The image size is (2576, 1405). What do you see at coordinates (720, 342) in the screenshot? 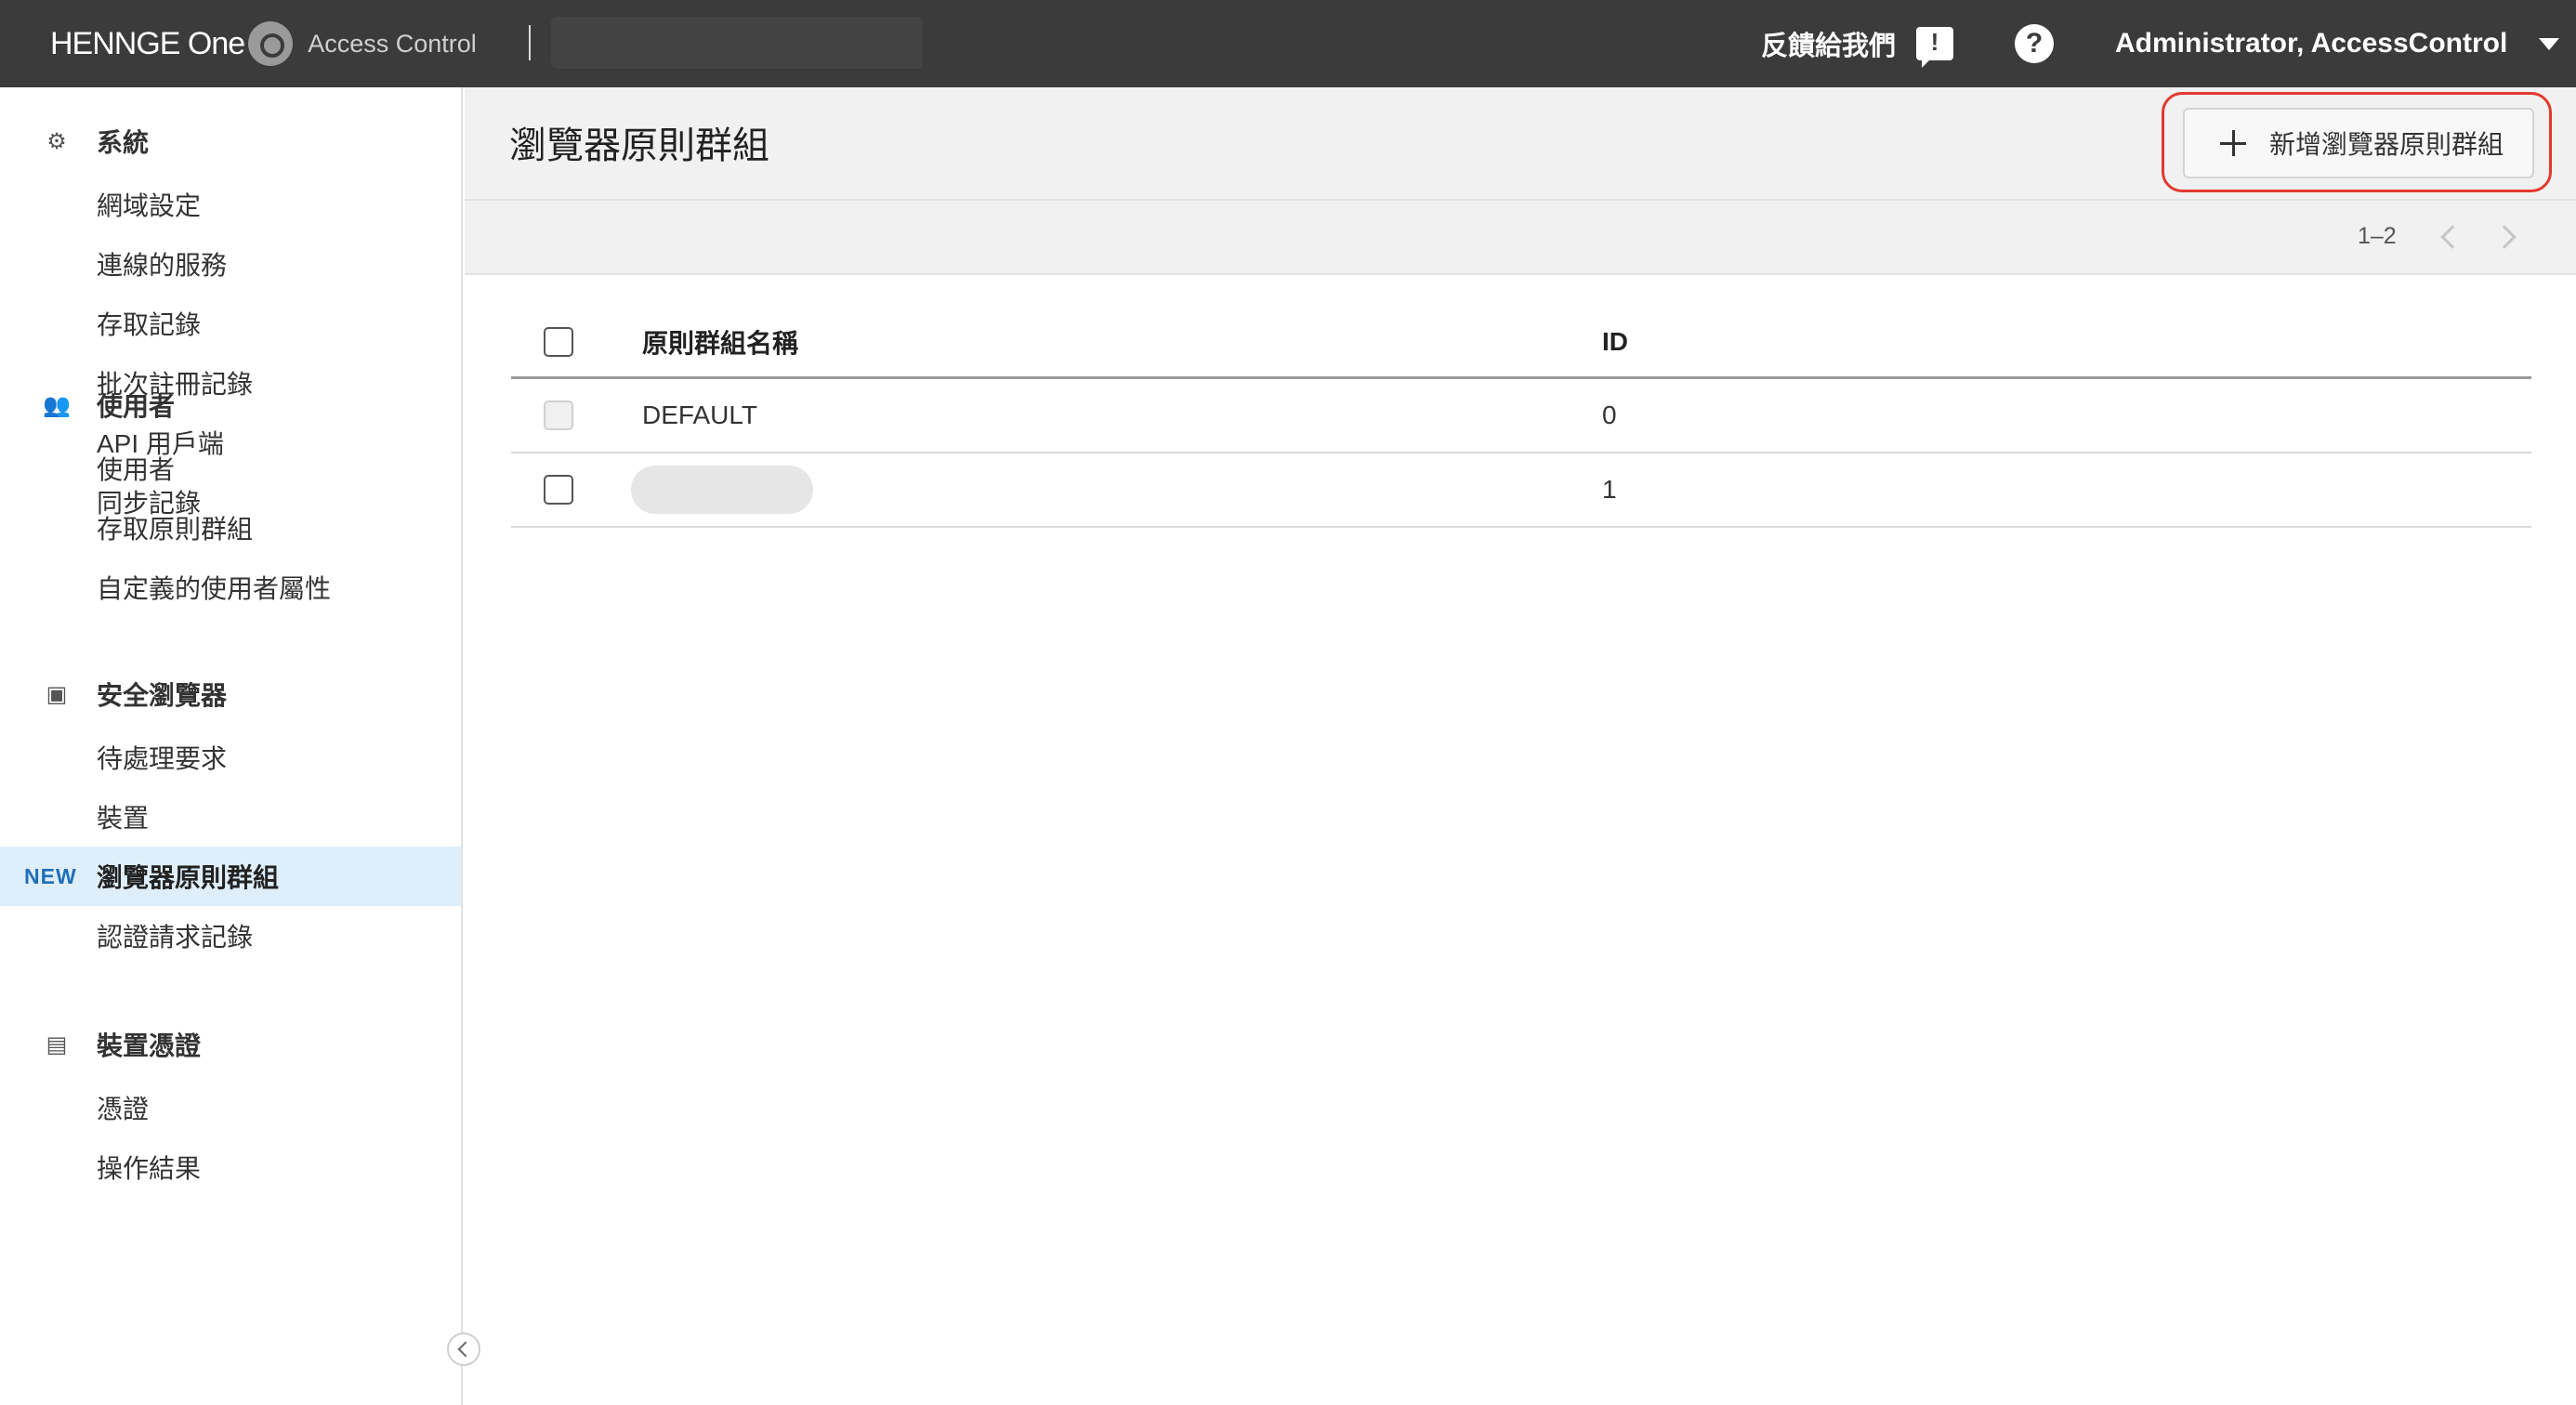
I see `column-header-name: 原則群組名稱` at bounding box center [720, 342].